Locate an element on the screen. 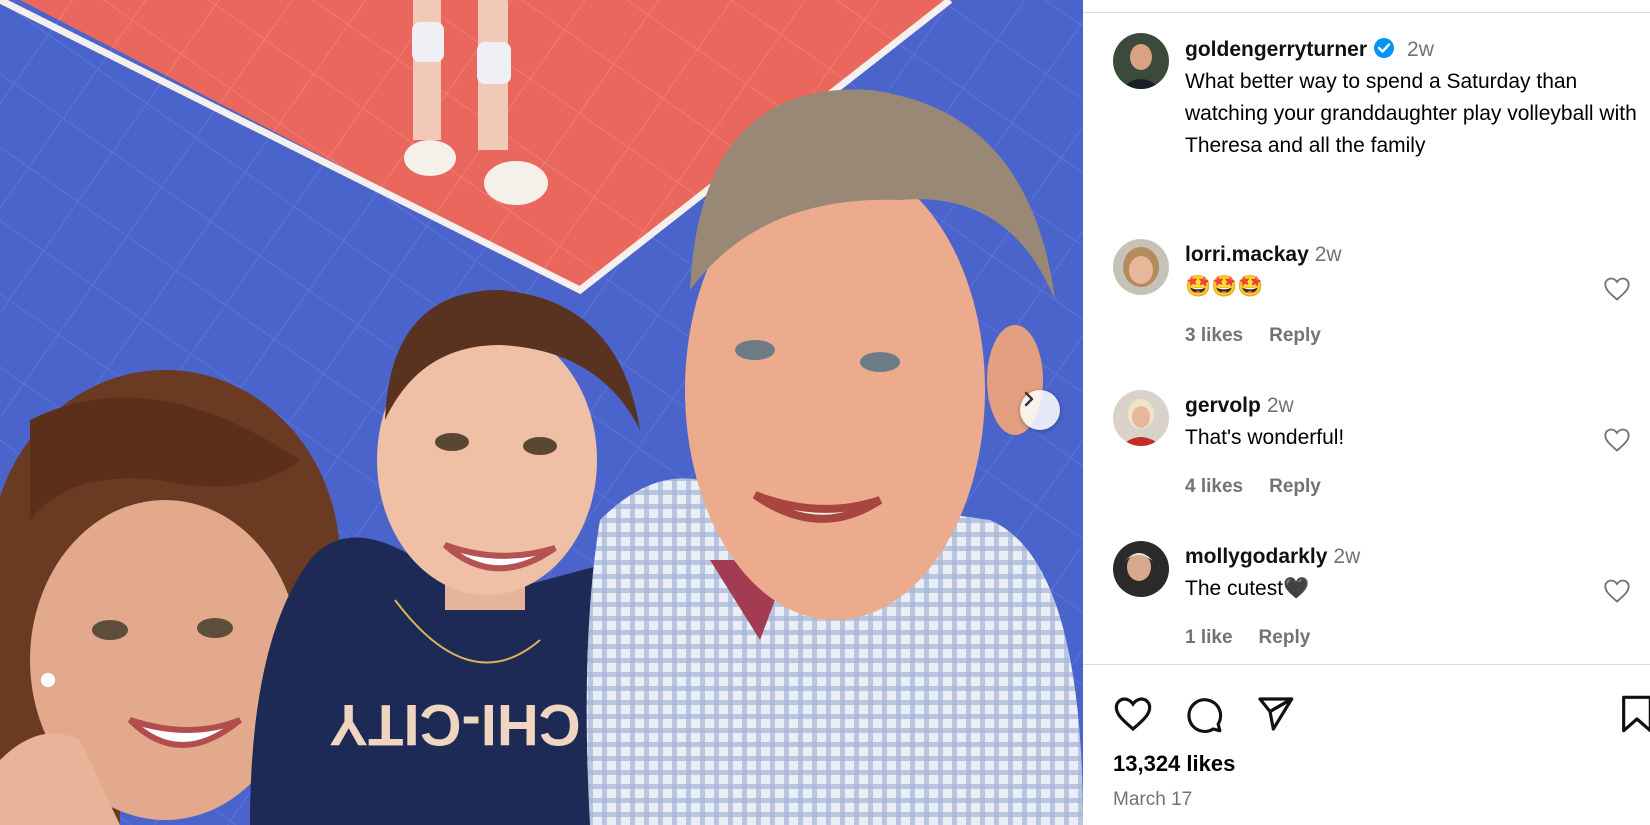  author-avatar-image is located at coordinates (1141, 61).